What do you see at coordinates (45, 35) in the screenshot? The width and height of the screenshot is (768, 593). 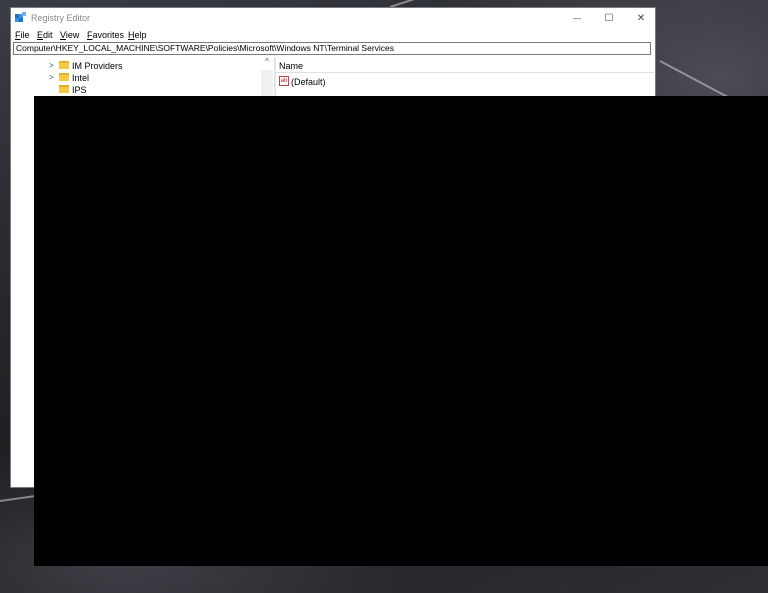 I see `menu-edit: Edit` at bounding box center [45, 35].